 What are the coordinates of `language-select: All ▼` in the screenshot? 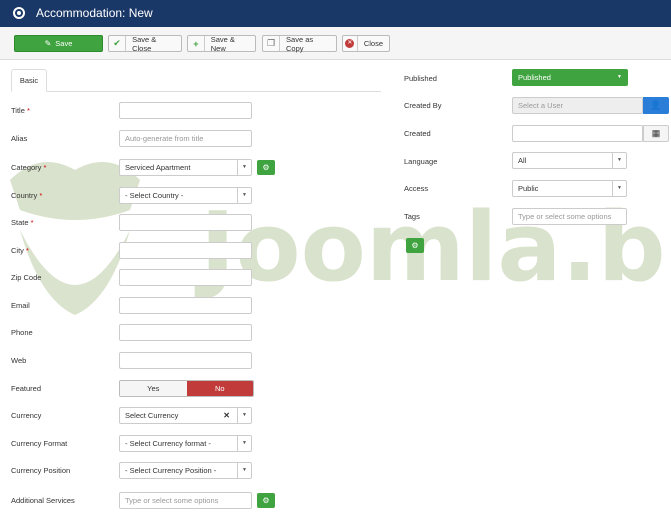 It's located at (569, 160).